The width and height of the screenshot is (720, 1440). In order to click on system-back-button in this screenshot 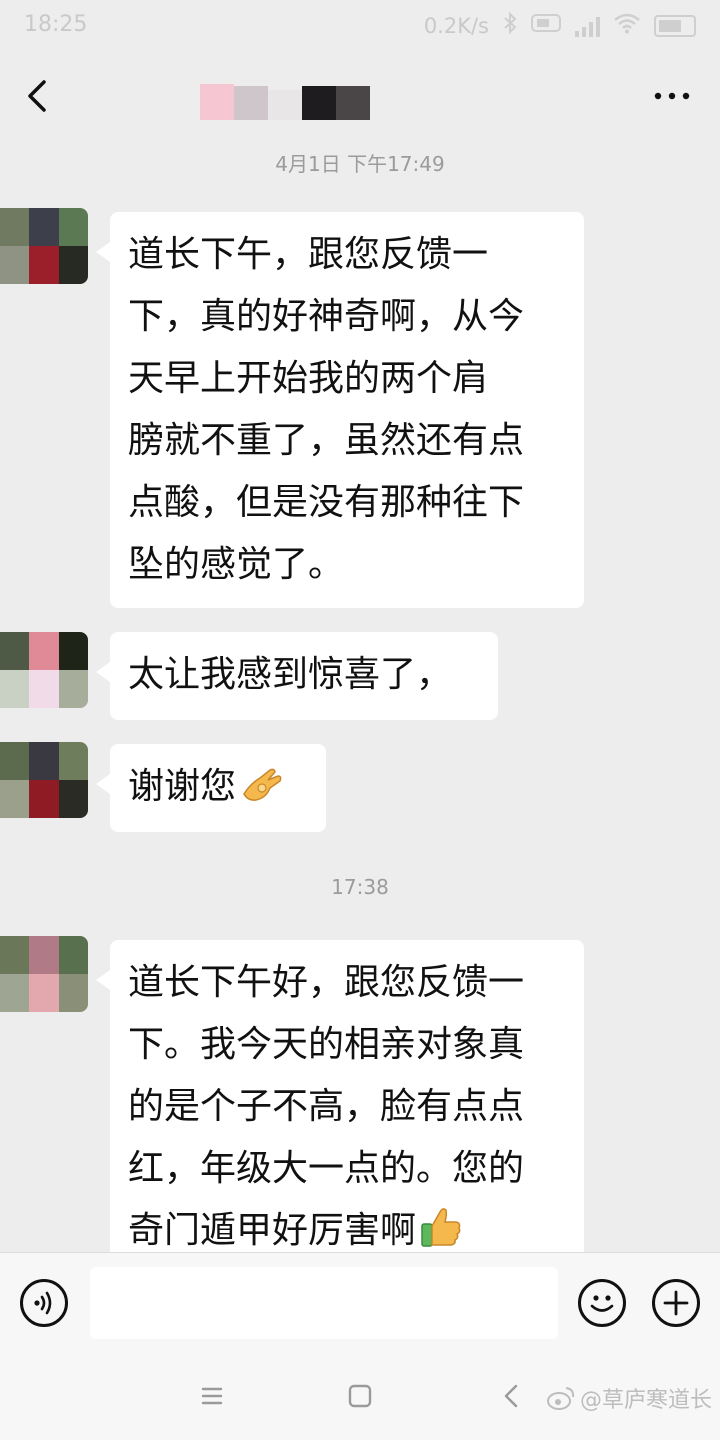, I will do `click(512, 1396)`.